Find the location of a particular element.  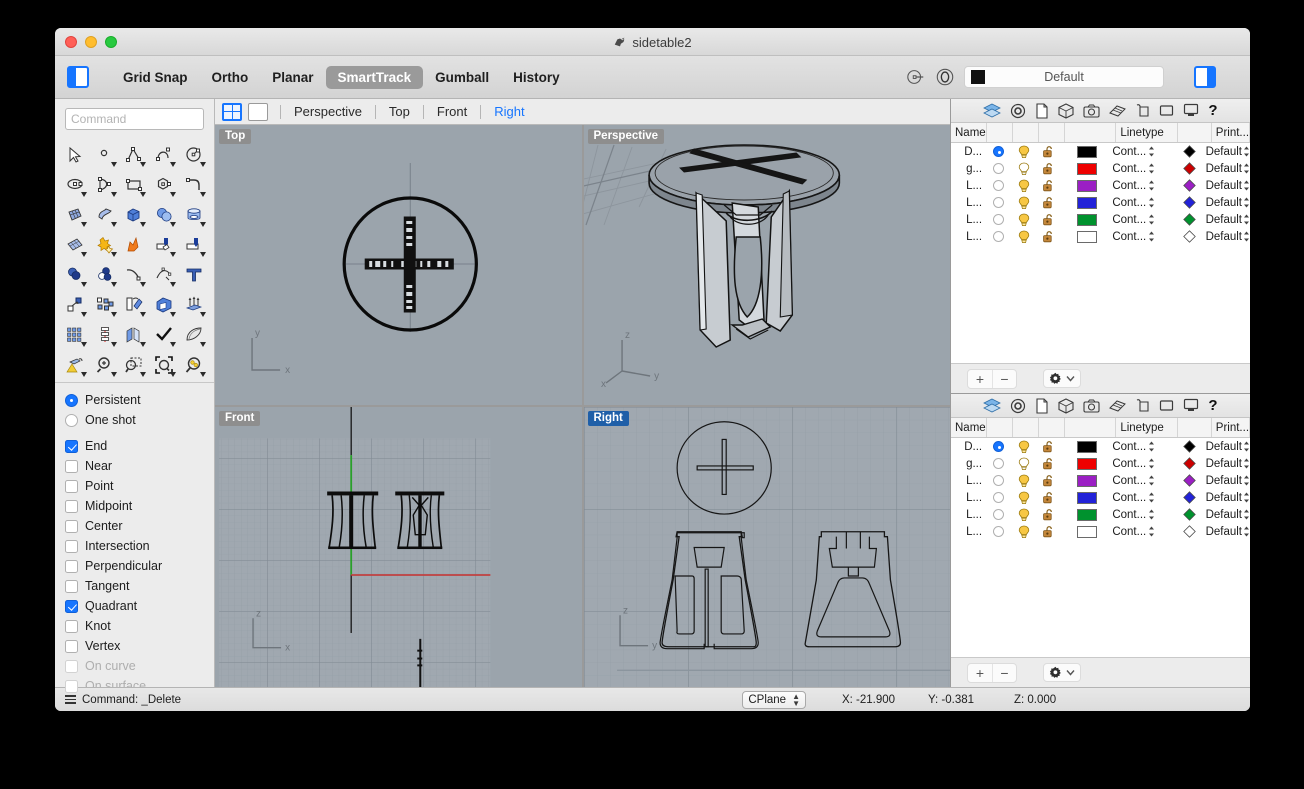

column-header-current is located at coordinates (1000, 132).